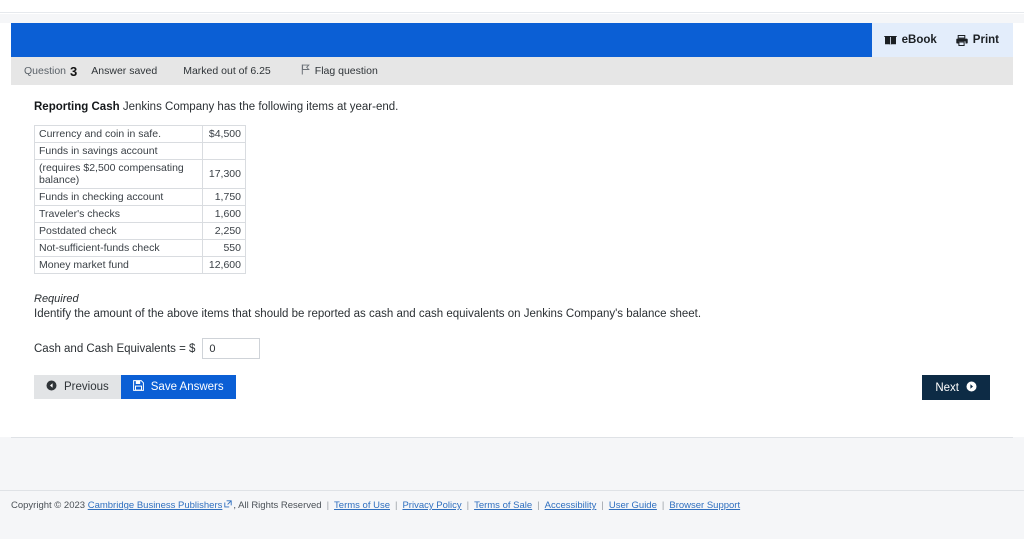  What do you see at coordinates (118, 214) in the screenshot?
I see `item-label-cell: Traveler's checks` at bounding box center [118, 214].